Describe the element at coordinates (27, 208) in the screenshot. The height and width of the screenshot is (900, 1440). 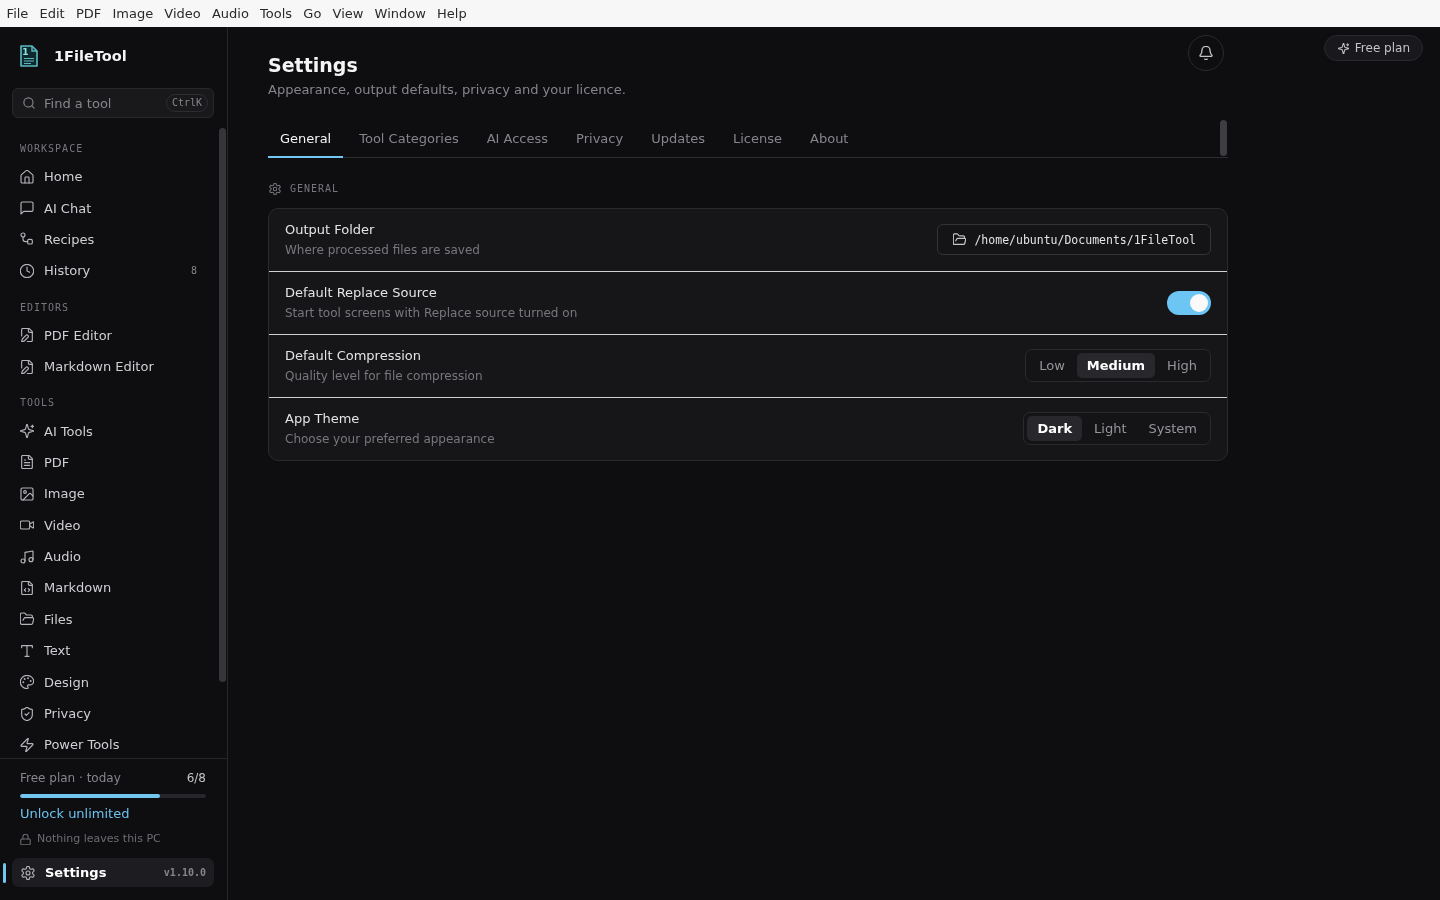
I see `chat-bubble-icon` at that location.